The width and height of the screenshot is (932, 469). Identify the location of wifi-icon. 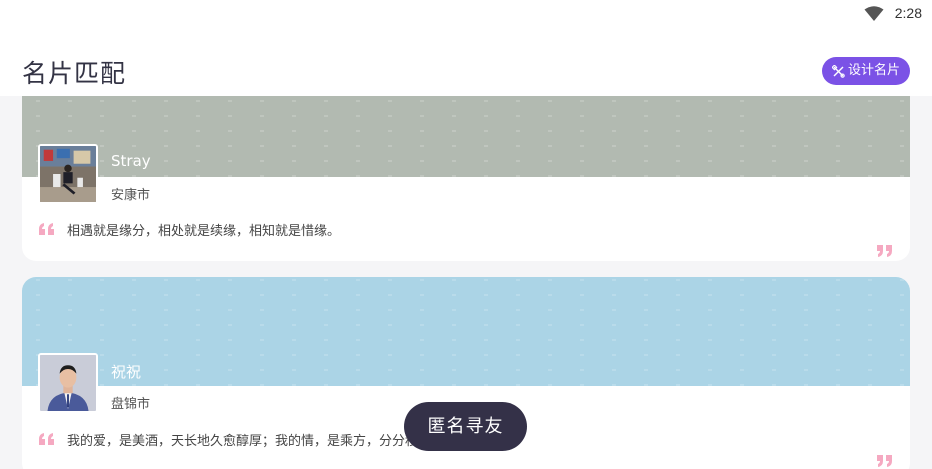
(874, 13).